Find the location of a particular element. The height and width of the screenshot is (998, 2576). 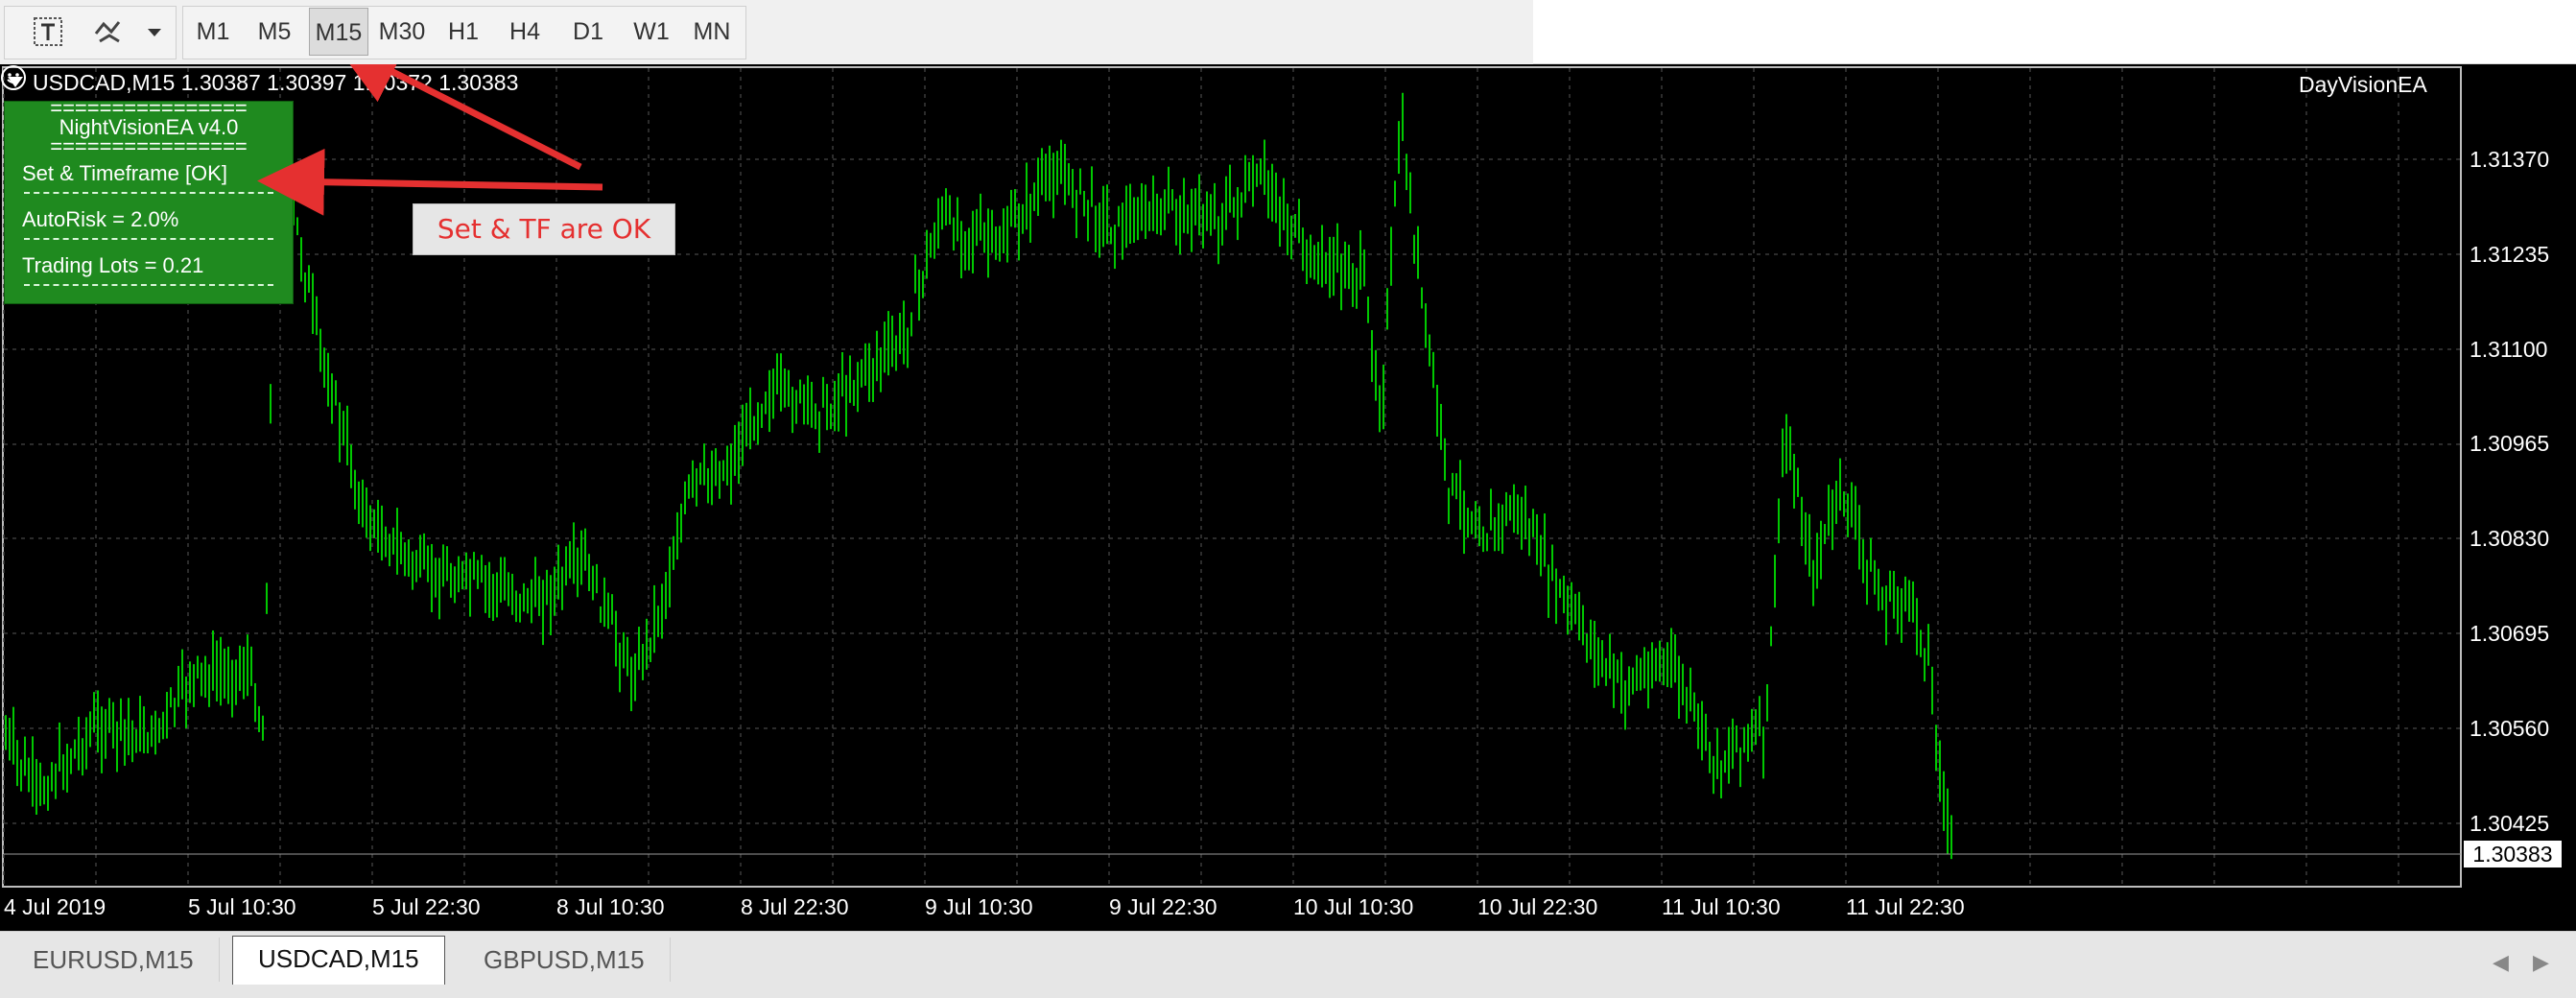

tab-eurusd: EURUSD,M15 is located at coordinates (114, 960).